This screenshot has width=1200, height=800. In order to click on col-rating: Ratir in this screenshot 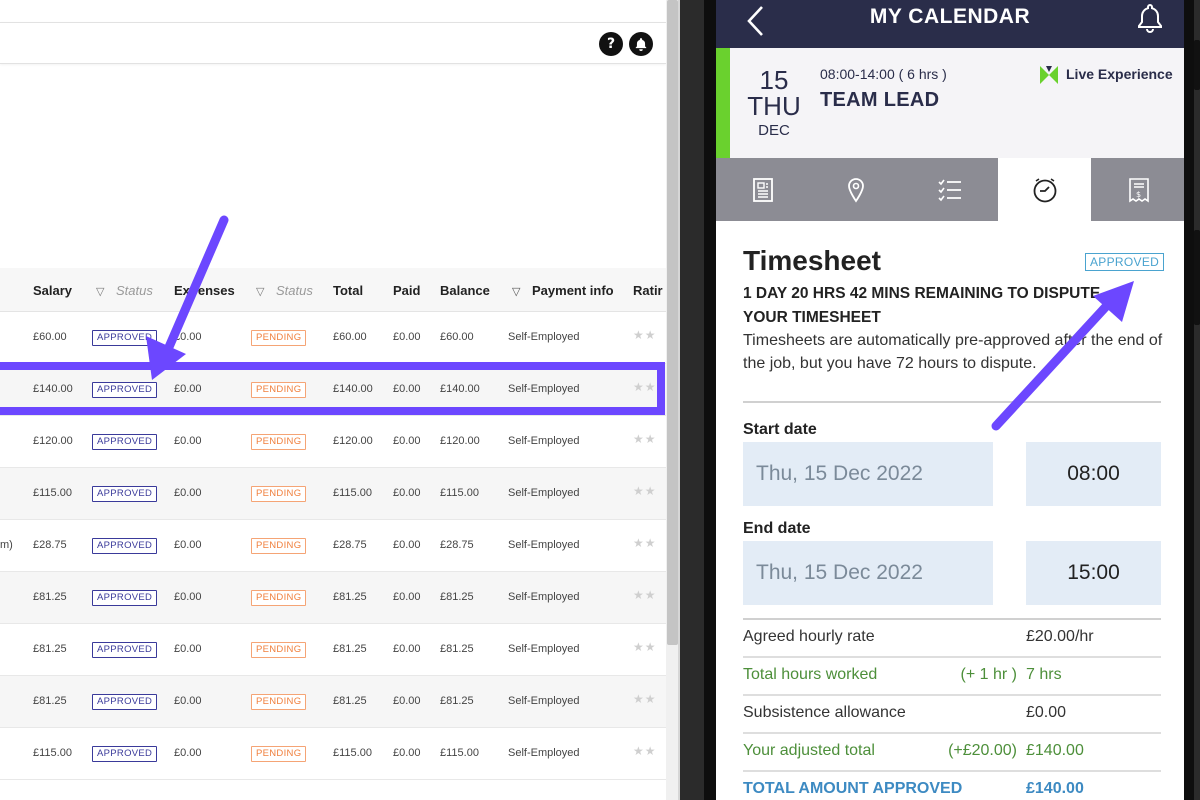, I will do `click(648, 290)`.